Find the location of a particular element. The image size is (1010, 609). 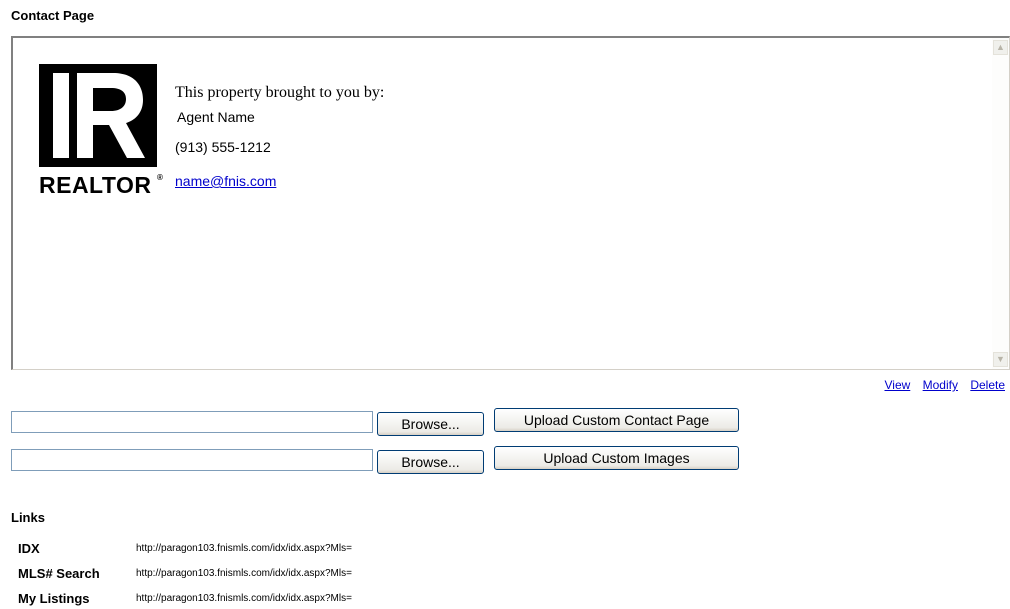

realtor-logo-icon: REALTOR ® is located at coordinates (102, 133).